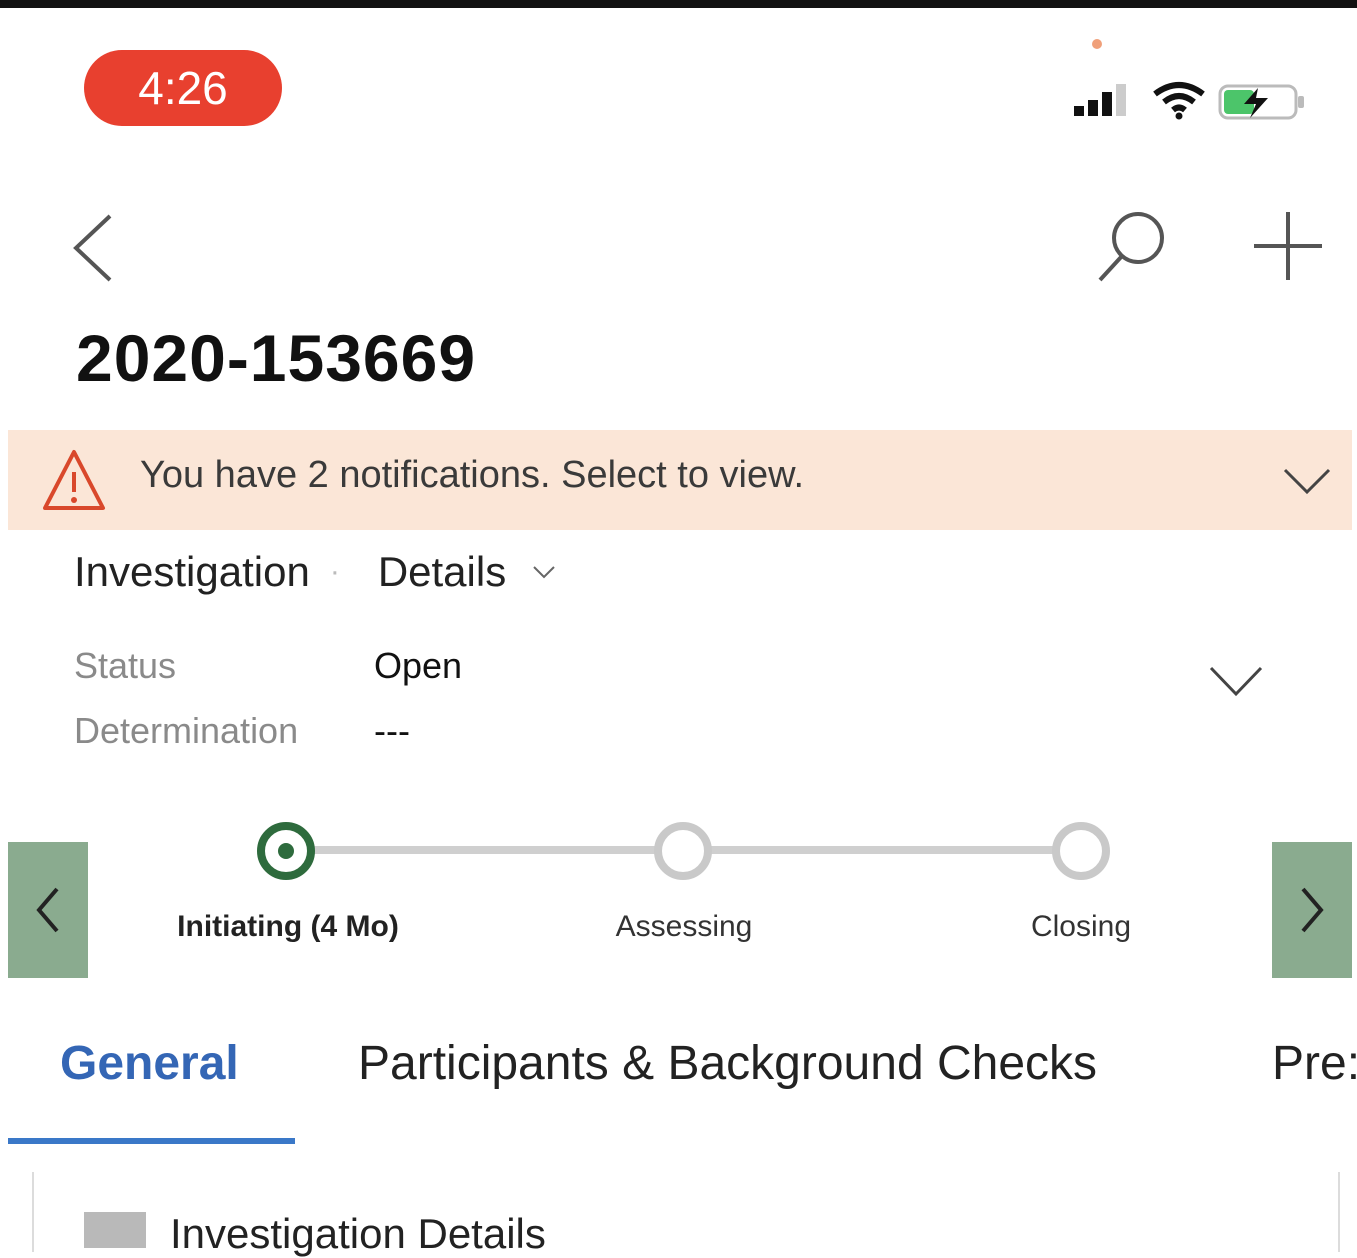 The width and height of the screenshot is (1357, 1258). I want to click on command-bar, so click(678, 245).